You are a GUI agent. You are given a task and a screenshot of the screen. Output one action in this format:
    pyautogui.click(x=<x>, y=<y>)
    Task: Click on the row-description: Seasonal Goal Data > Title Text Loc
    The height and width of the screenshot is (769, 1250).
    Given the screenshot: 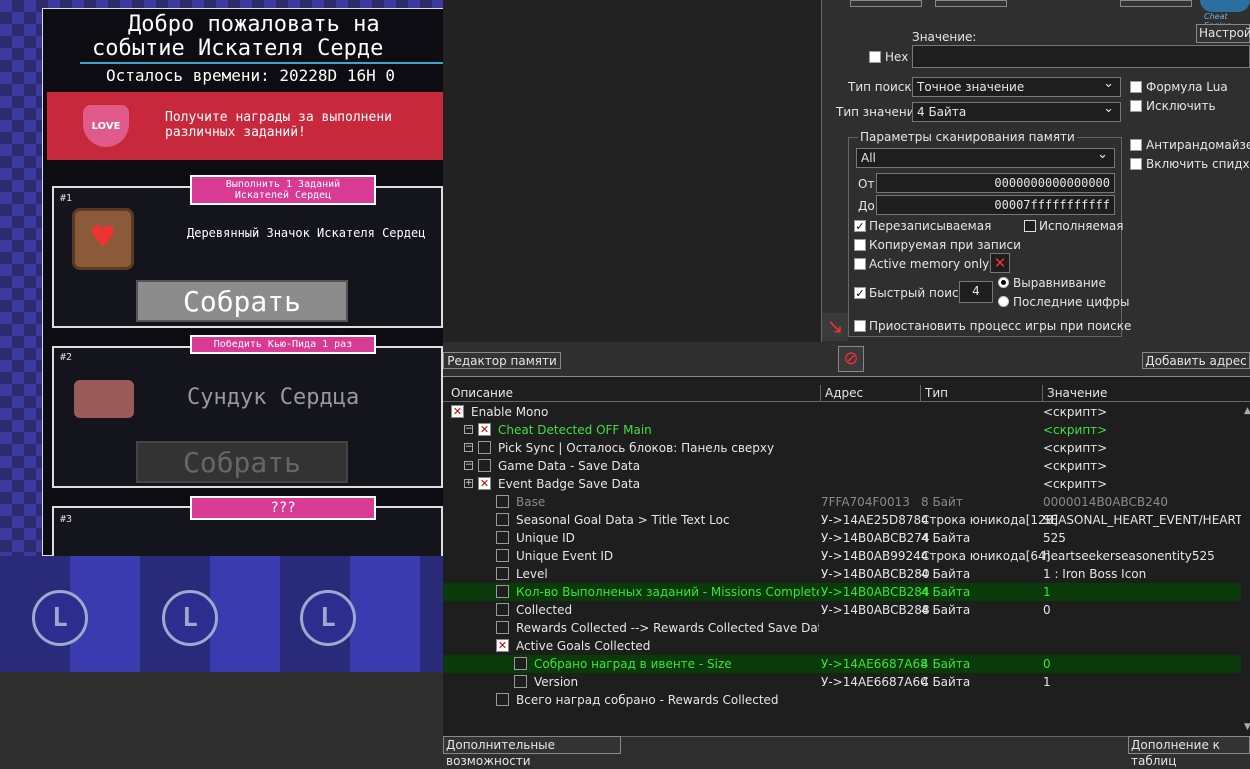 What is the action you would take?
    pyautogui.click(x=623, y=520)
    